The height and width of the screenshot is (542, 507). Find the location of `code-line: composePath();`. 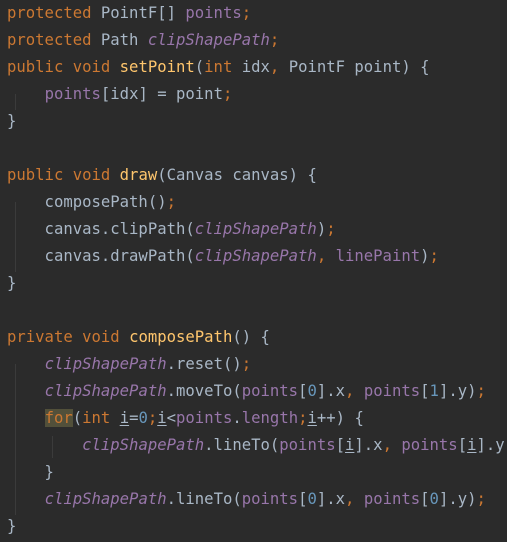

code-line: composePath(); is located at coordinates (91, 202).